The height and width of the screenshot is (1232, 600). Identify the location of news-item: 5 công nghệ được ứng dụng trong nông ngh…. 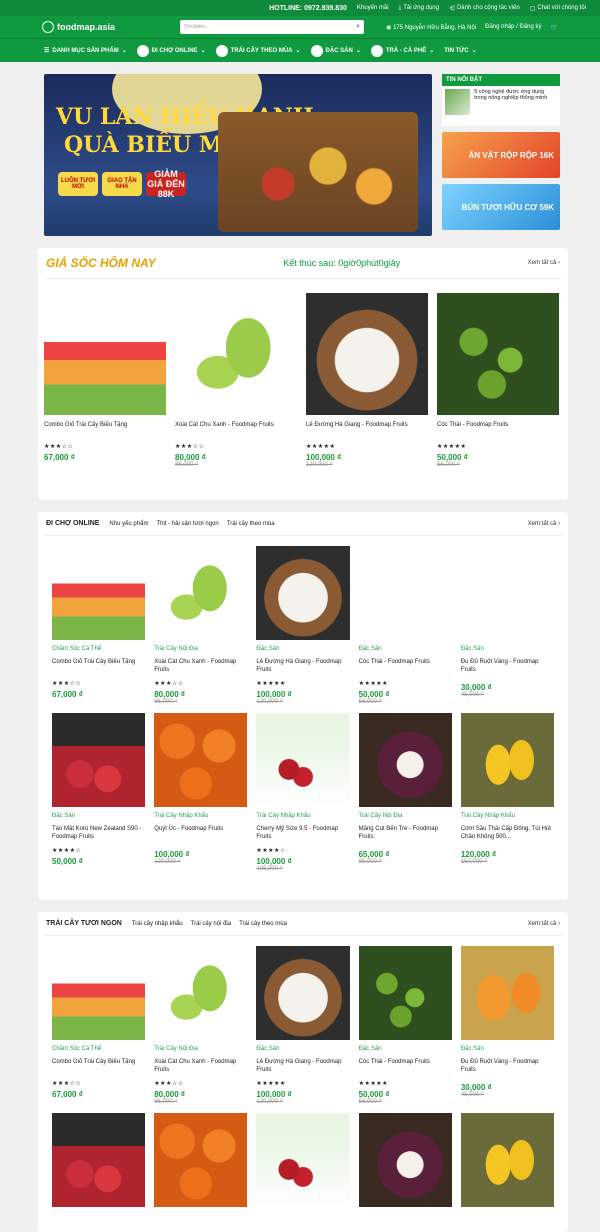
(501, 106).